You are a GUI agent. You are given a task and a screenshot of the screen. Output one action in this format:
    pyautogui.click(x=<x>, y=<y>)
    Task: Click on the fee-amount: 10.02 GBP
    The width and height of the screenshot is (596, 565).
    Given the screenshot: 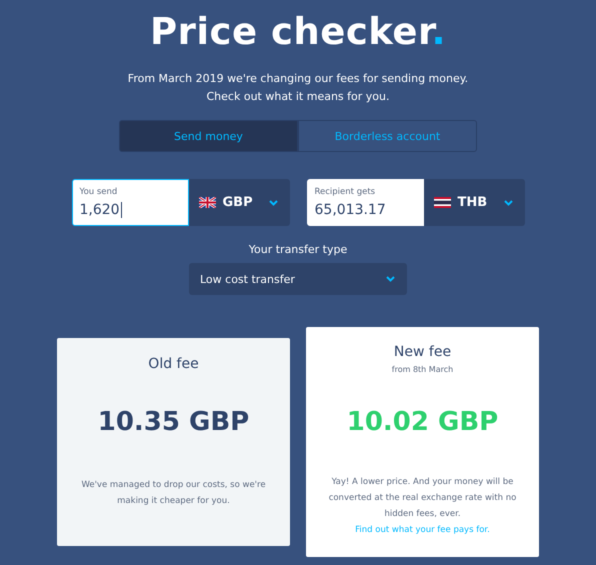 What is the action you would take?
    pyautogui.click(x=422, y=422)
    